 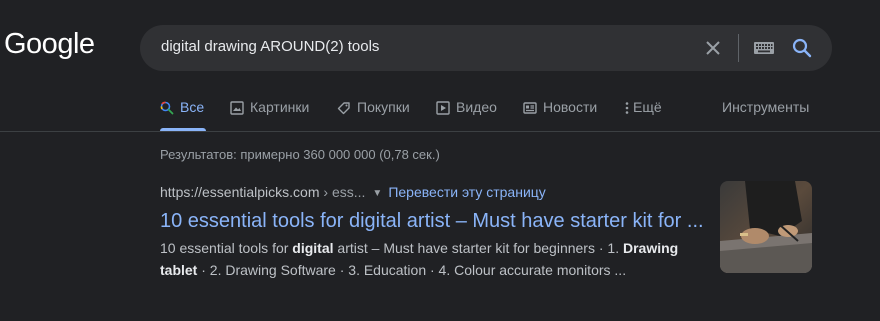 I want to click on result-thumbnail, so click(x=766, y=227).